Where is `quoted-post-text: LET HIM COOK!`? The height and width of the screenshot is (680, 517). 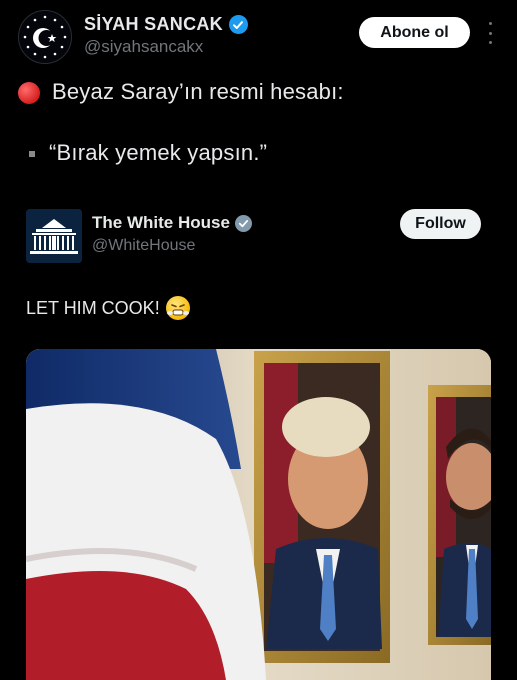
quoted-post-text: LET HIM COOK! is located at coordinates (108, 308).